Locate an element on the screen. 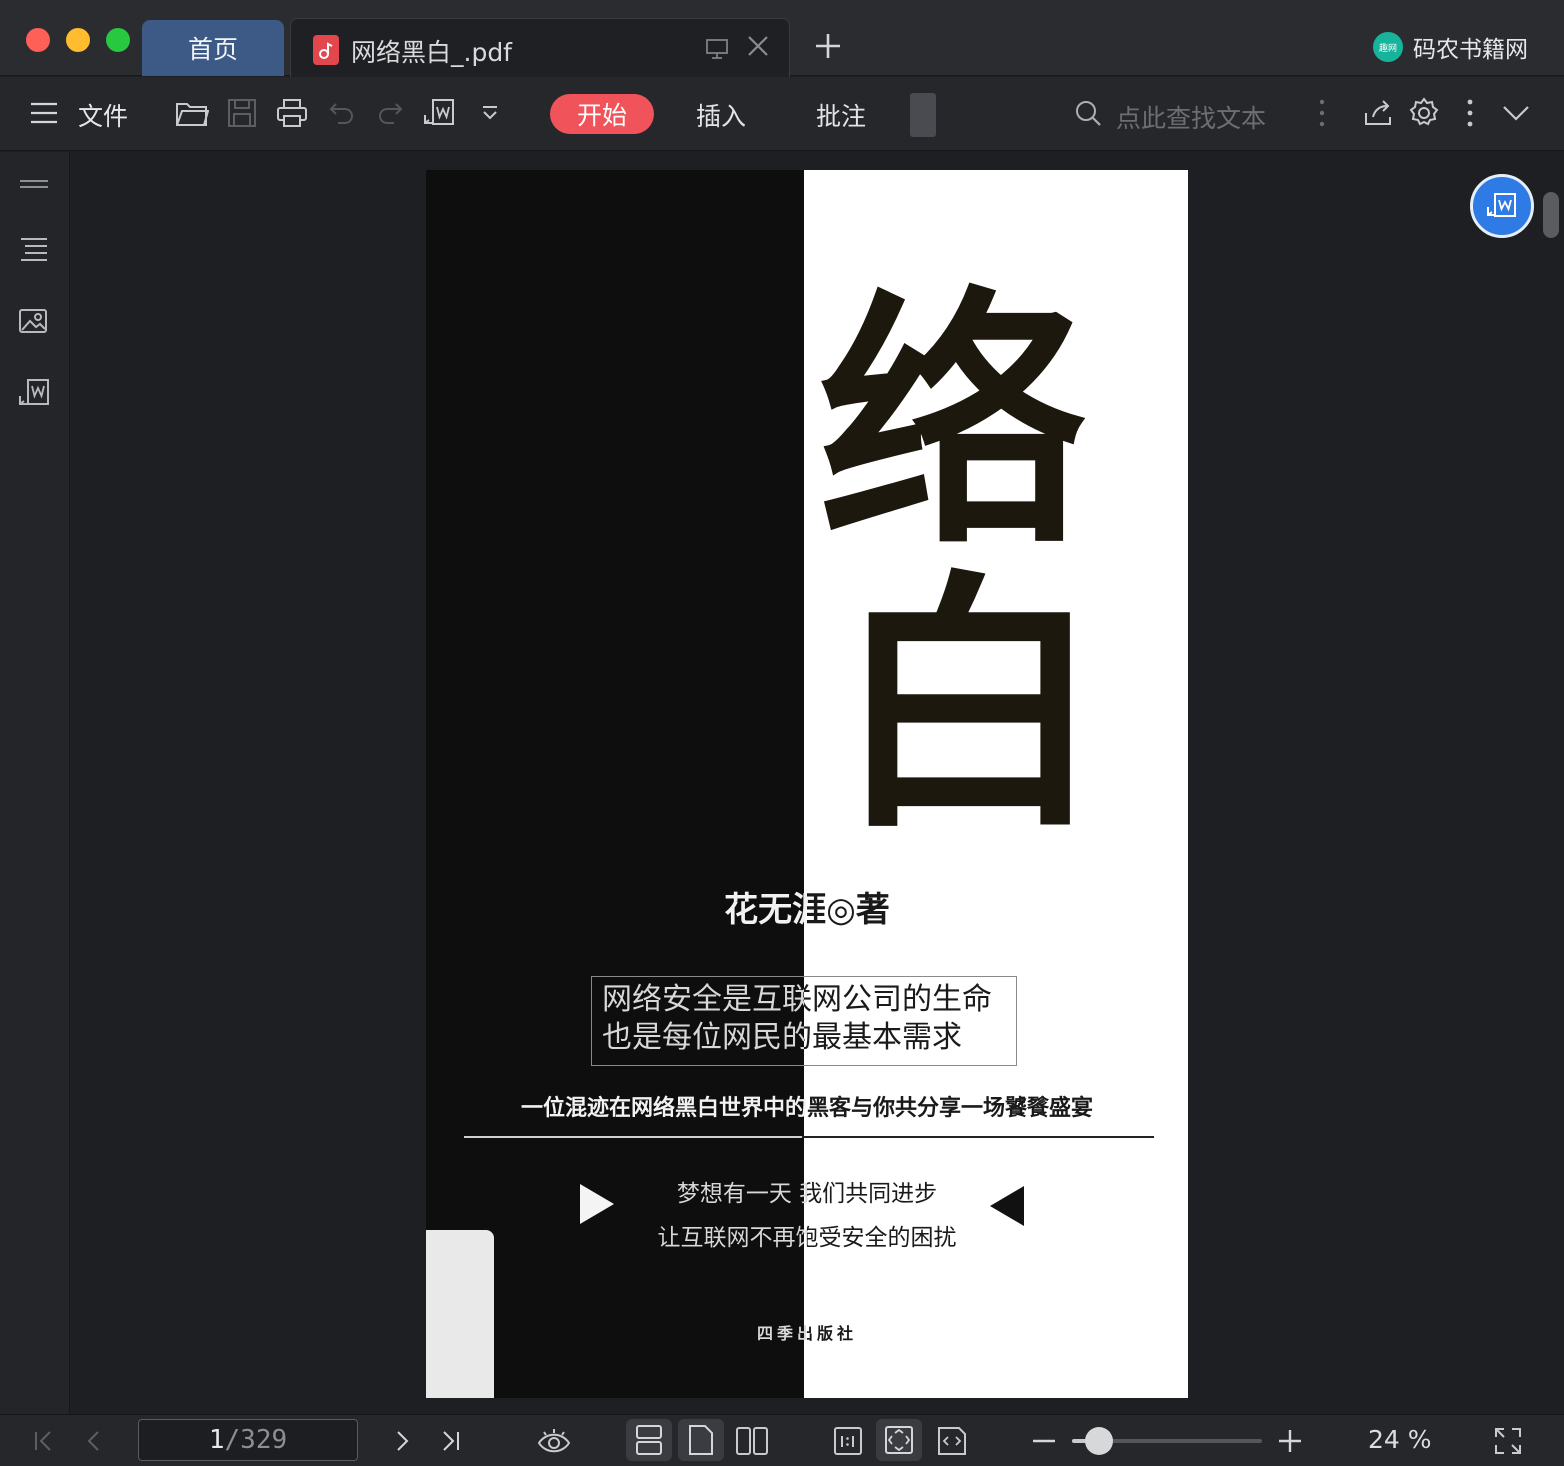 The image size is (1564, 1466). tab-annotate: 批注 is located at coordinates (841, 115).